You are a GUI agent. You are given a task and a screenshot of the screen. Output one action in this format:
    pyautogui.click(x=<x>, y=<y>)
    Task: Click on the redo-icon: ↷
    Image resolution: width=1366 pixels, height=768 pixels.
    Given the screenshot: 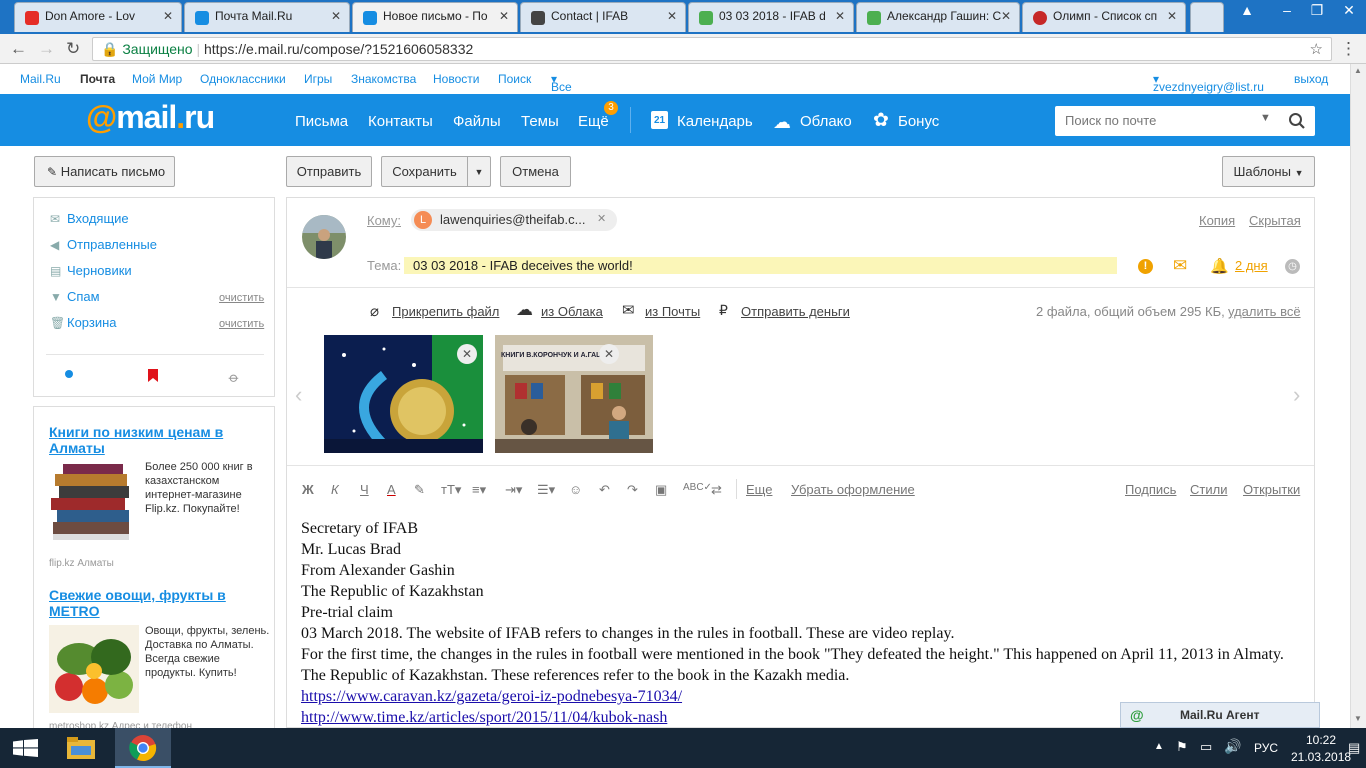 What is the action you would take?
    pyautogui.click(x=632, y=490)
    